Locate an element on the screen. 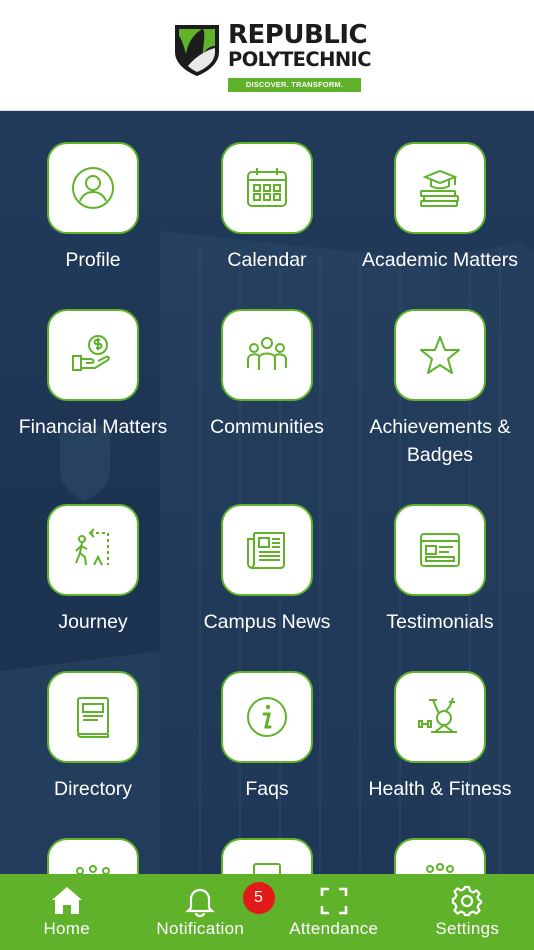 This screenshot has height=950, width=534. money-hand-icon is located at coordinates (91, 353).